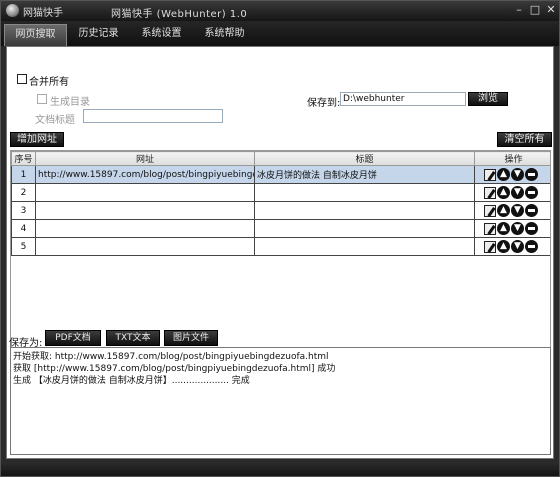 Image resolution: width=560 pixels, height=477 pixels. What do you see at coordinates (23, 174) in the screenshot?
I see `row-number: 1` at bounding box center [23, 174].